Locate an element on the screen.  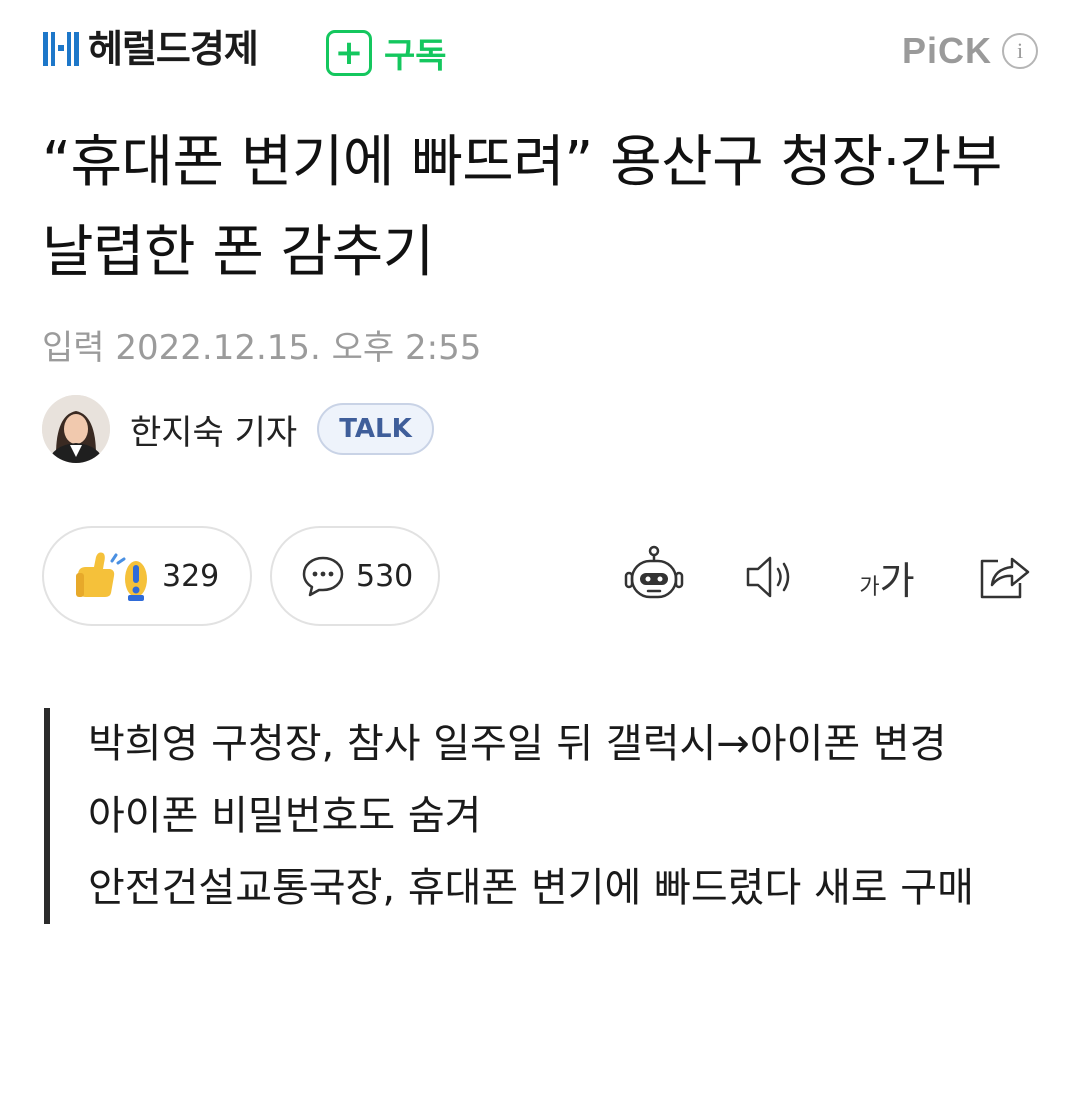
comment-count: 530 is located at coordinates (385, 576).